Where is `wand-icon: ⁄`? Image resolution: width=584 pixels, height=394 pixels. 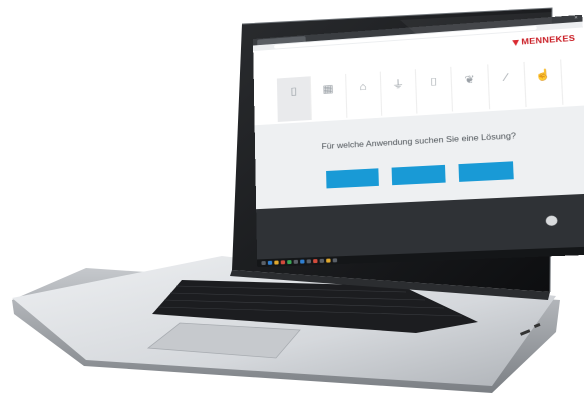 wand-icon: ⁄ is located at coordinates (506, 77).